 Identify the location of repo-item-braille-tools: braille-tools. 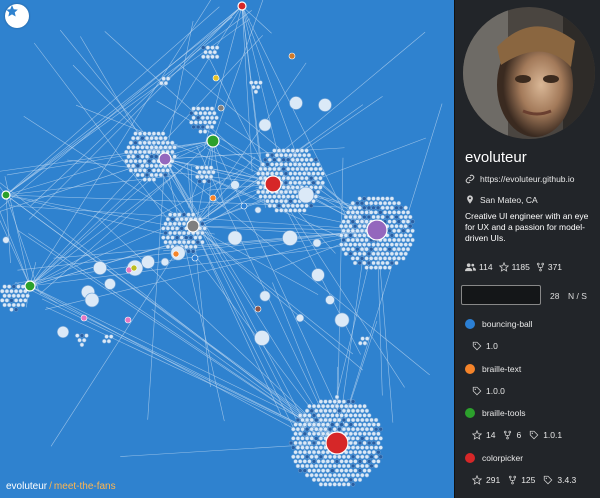
(495, 413).